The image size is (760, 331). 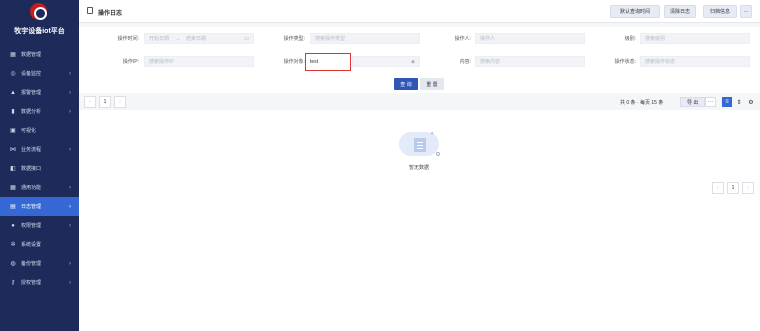 I want to click on sidebar-item: ⚷ 授权管理 ›, so click(x=39, y=282).